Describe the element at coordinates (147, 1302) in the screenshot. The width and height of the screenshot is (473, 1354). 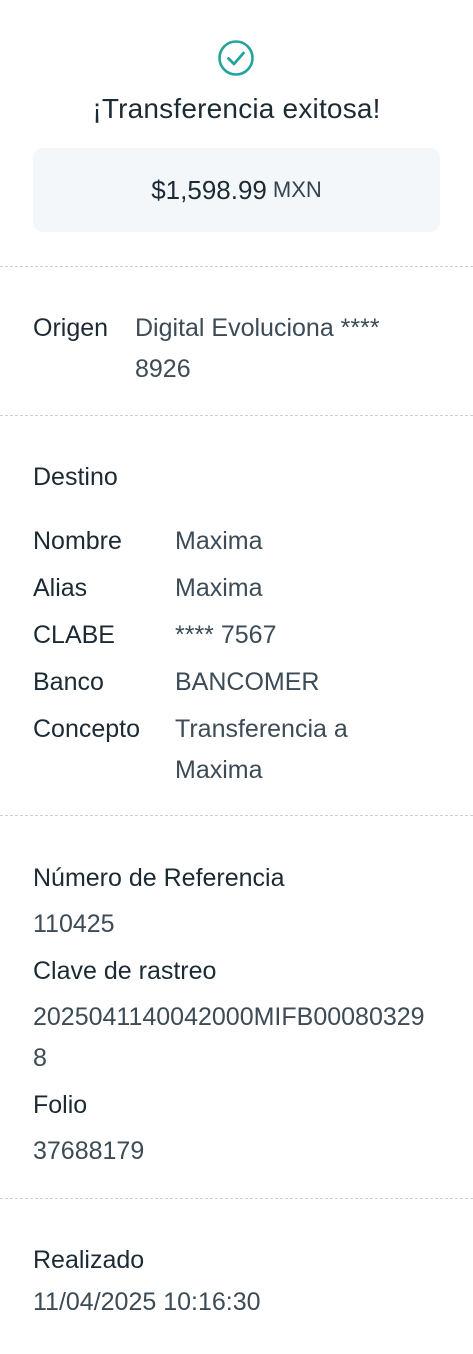
I see `realizado-value: 11/04/2025 10:16:30` at that location.